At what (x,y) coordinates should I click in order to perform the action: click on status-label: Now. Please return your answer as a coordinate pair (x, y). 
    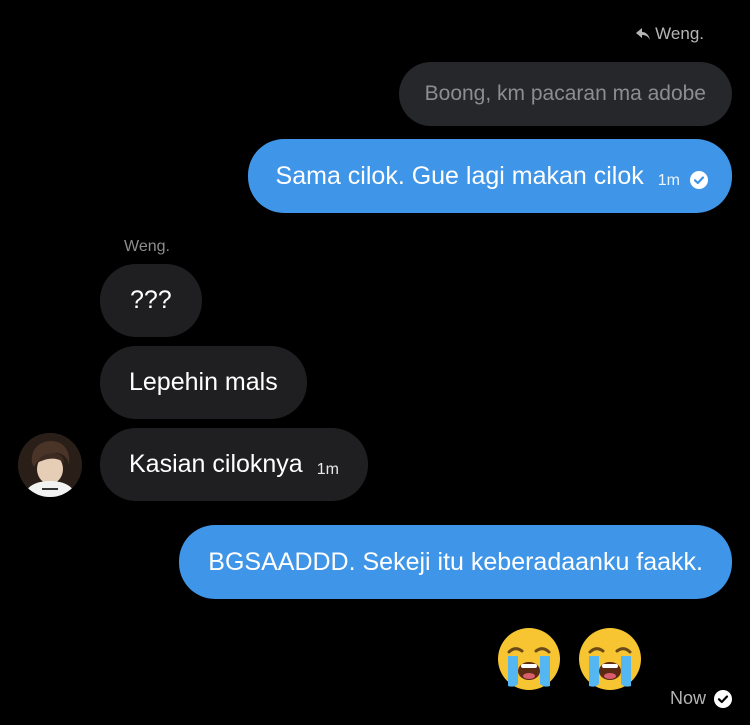
    Looking at the image, I should click on (687, 698).